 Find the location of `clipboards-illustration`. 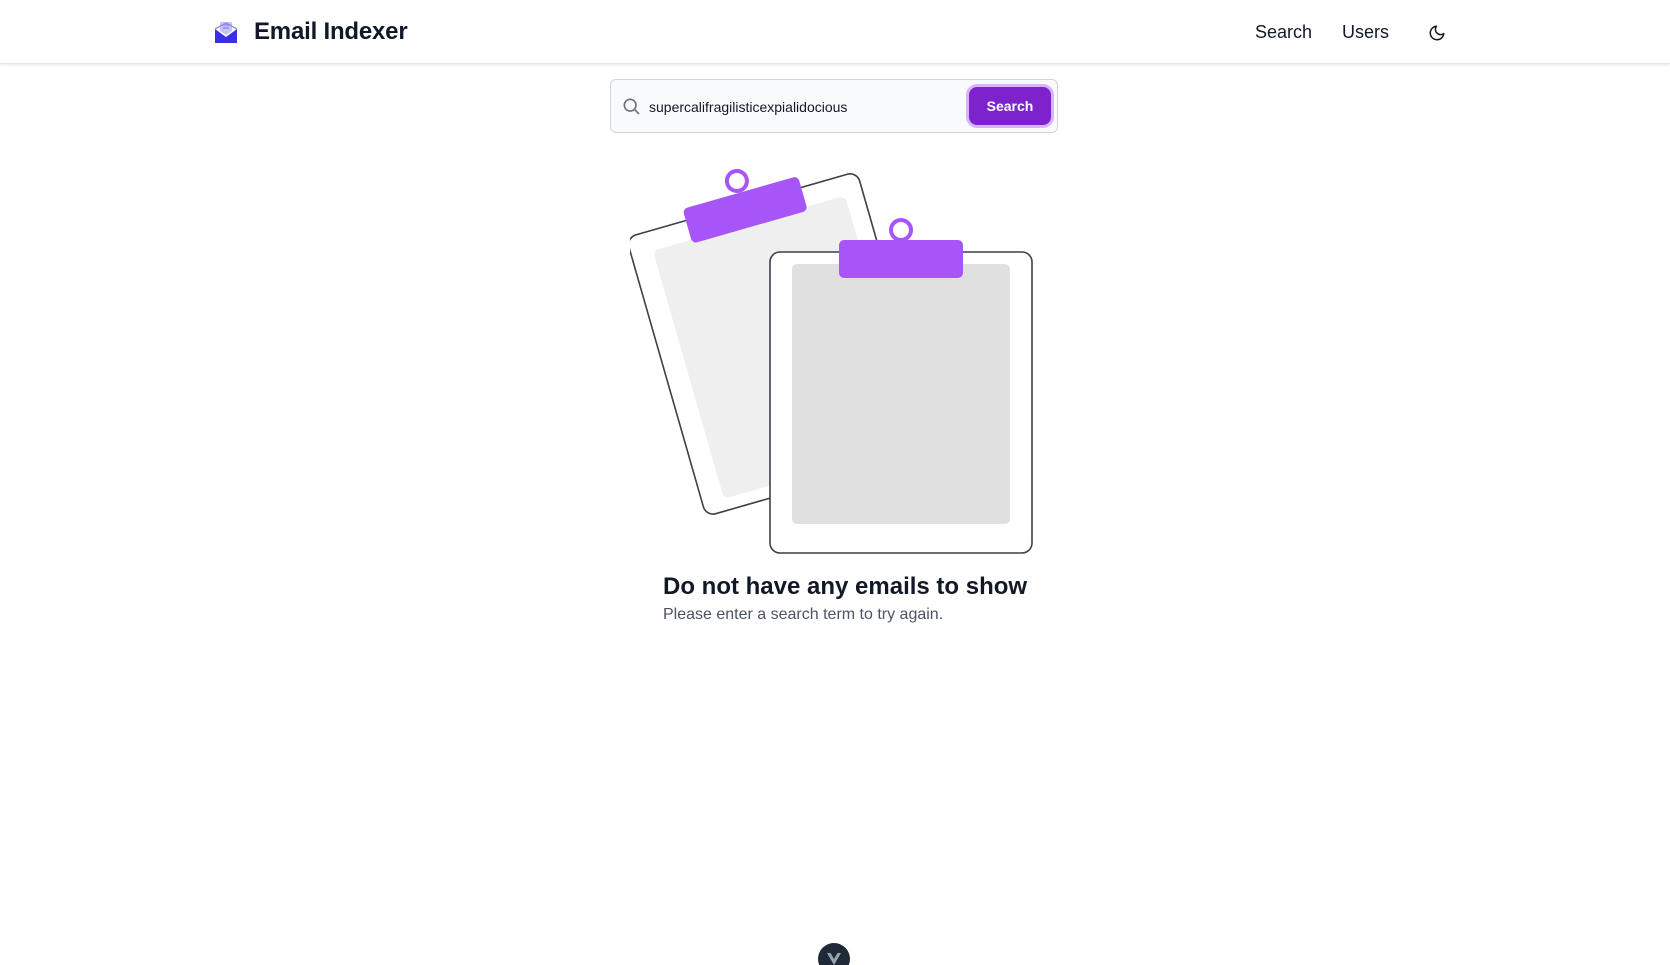

clipboards-illustration is located at coordinates (831, 361).